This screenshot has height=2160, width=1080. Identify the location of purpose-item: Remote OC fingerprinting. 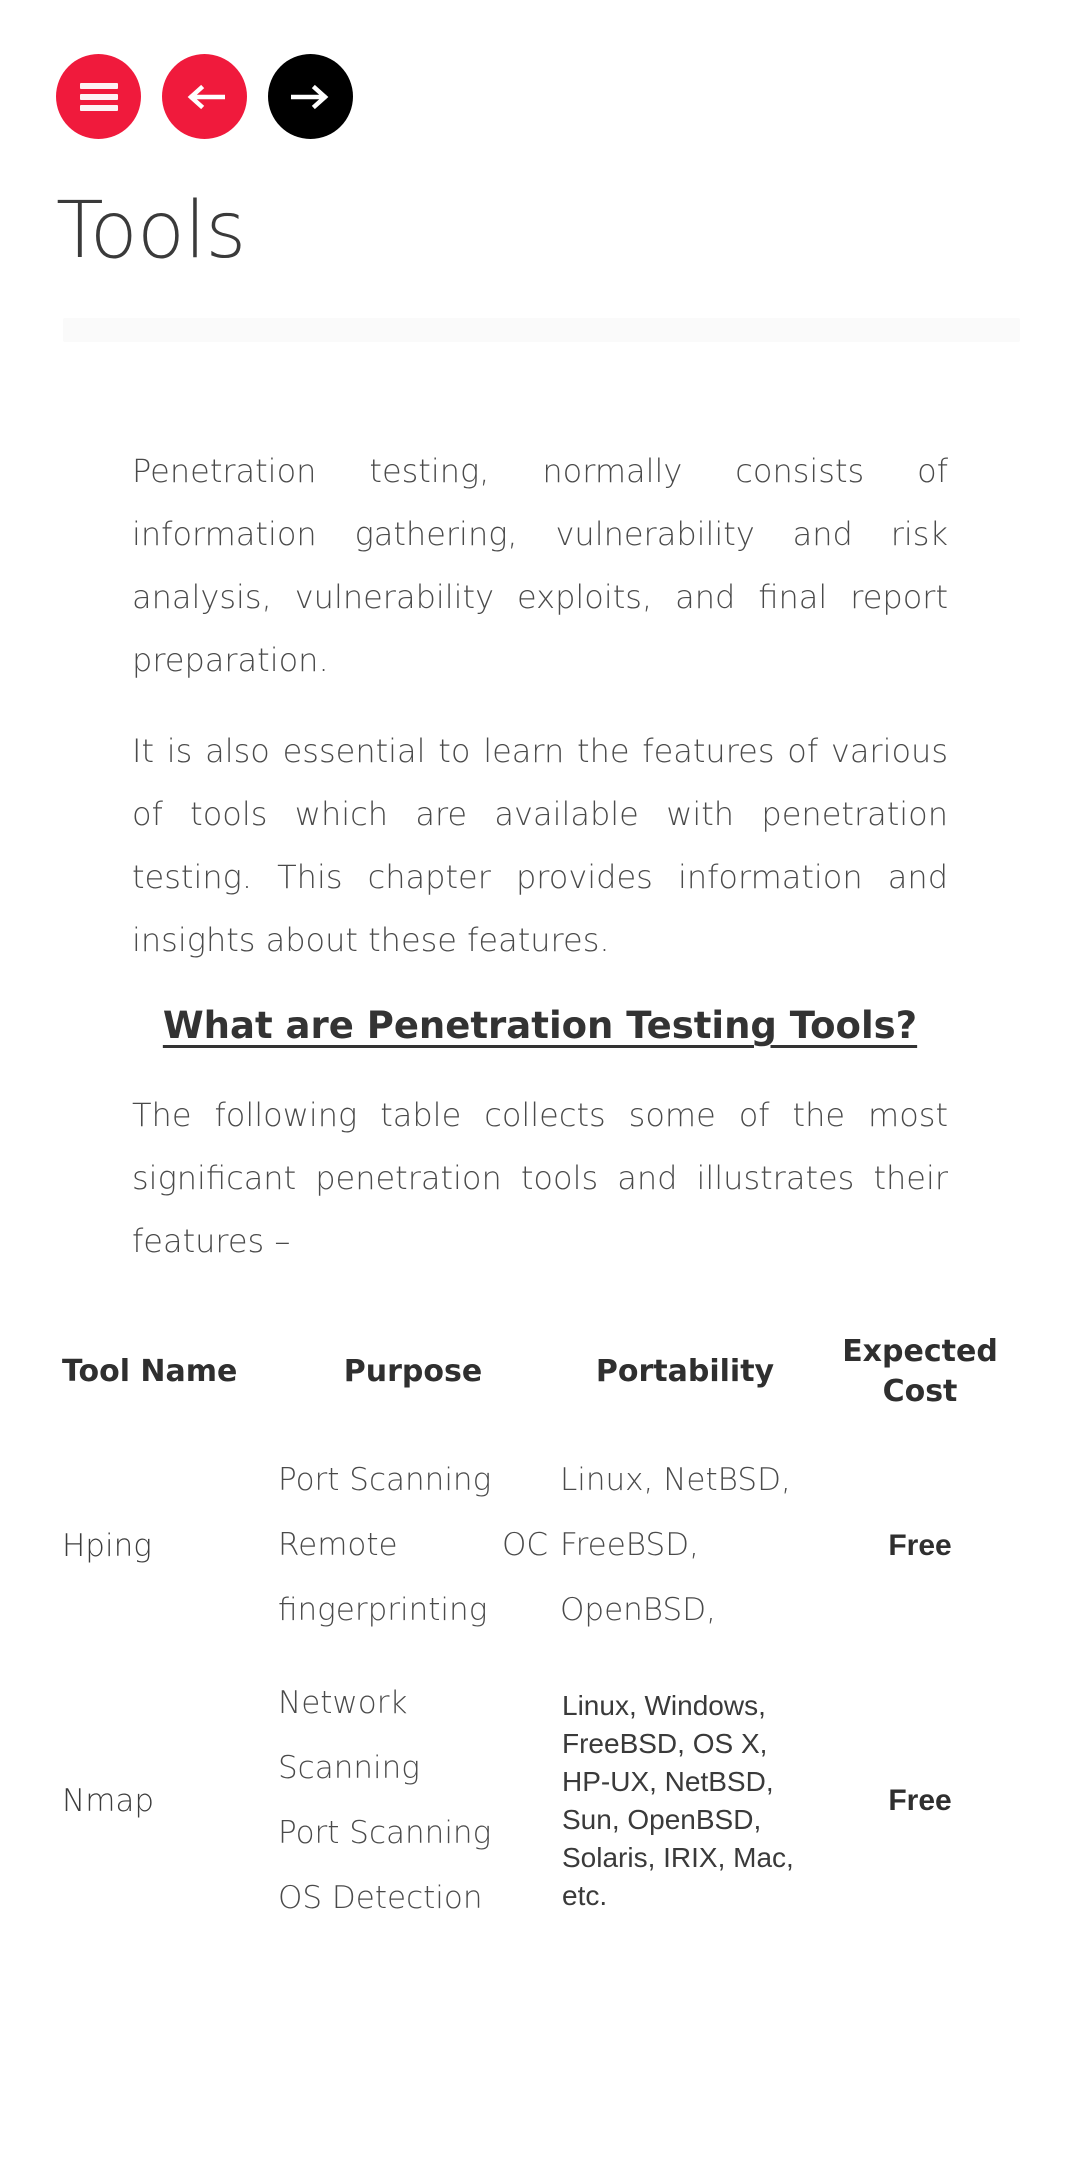
(413, 1577).